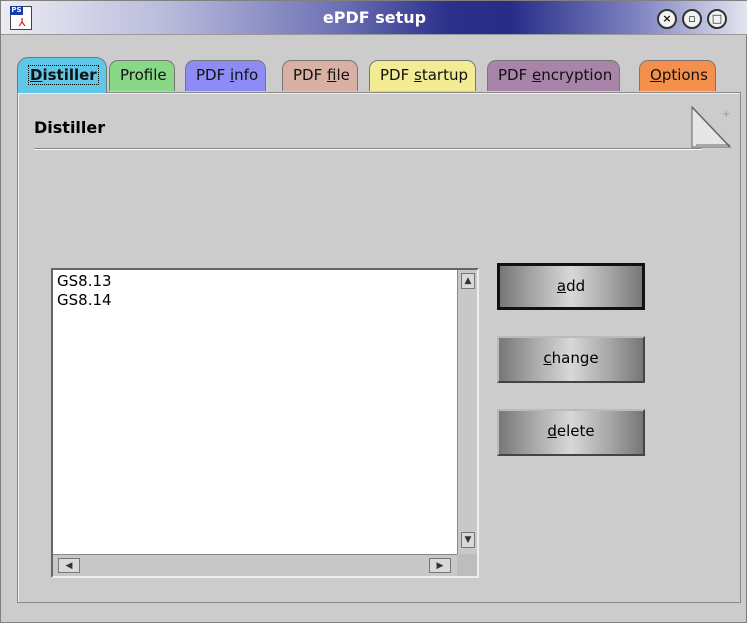 The width and height of the screenshot is (747, 623). Describe the element at coordinates (537, 75) in the screenshot. I see `tab-label-accel: e` at that location.